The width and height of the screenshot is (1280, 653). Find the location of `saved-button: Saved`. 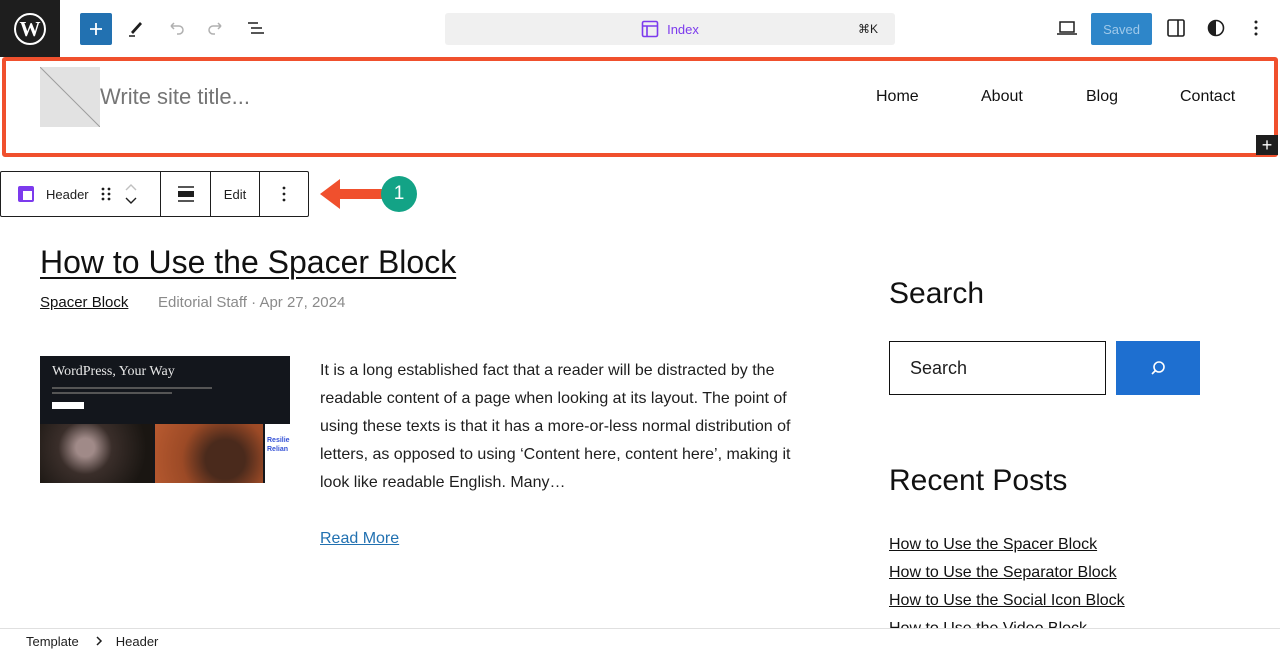

saved-button: Saved is located at coordinates (1121, 29).